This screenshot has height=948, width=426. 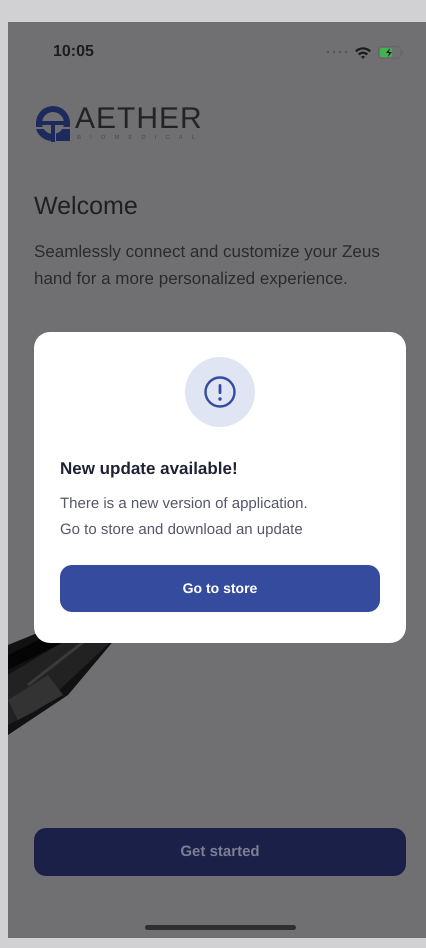 What do you see at coordinates (73, 52) in the screenshot?
I see `status-time: 10:05` at bounding box center [73, 52].